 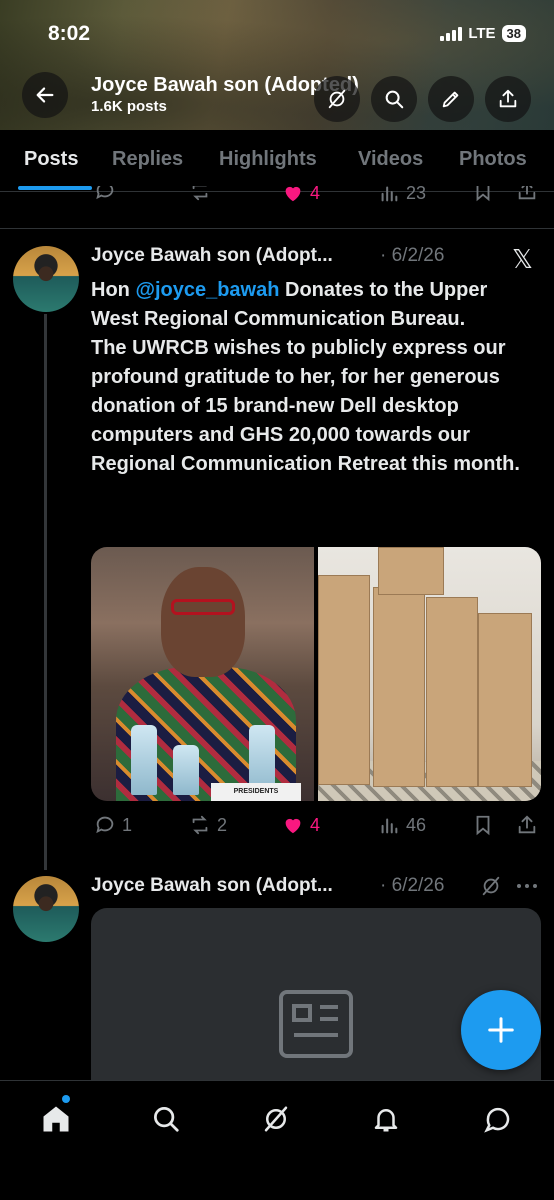 What do you see at coordinates (316, 1024) in the screenshot?
I see `article-icon` at bounding box center [316, 1024].